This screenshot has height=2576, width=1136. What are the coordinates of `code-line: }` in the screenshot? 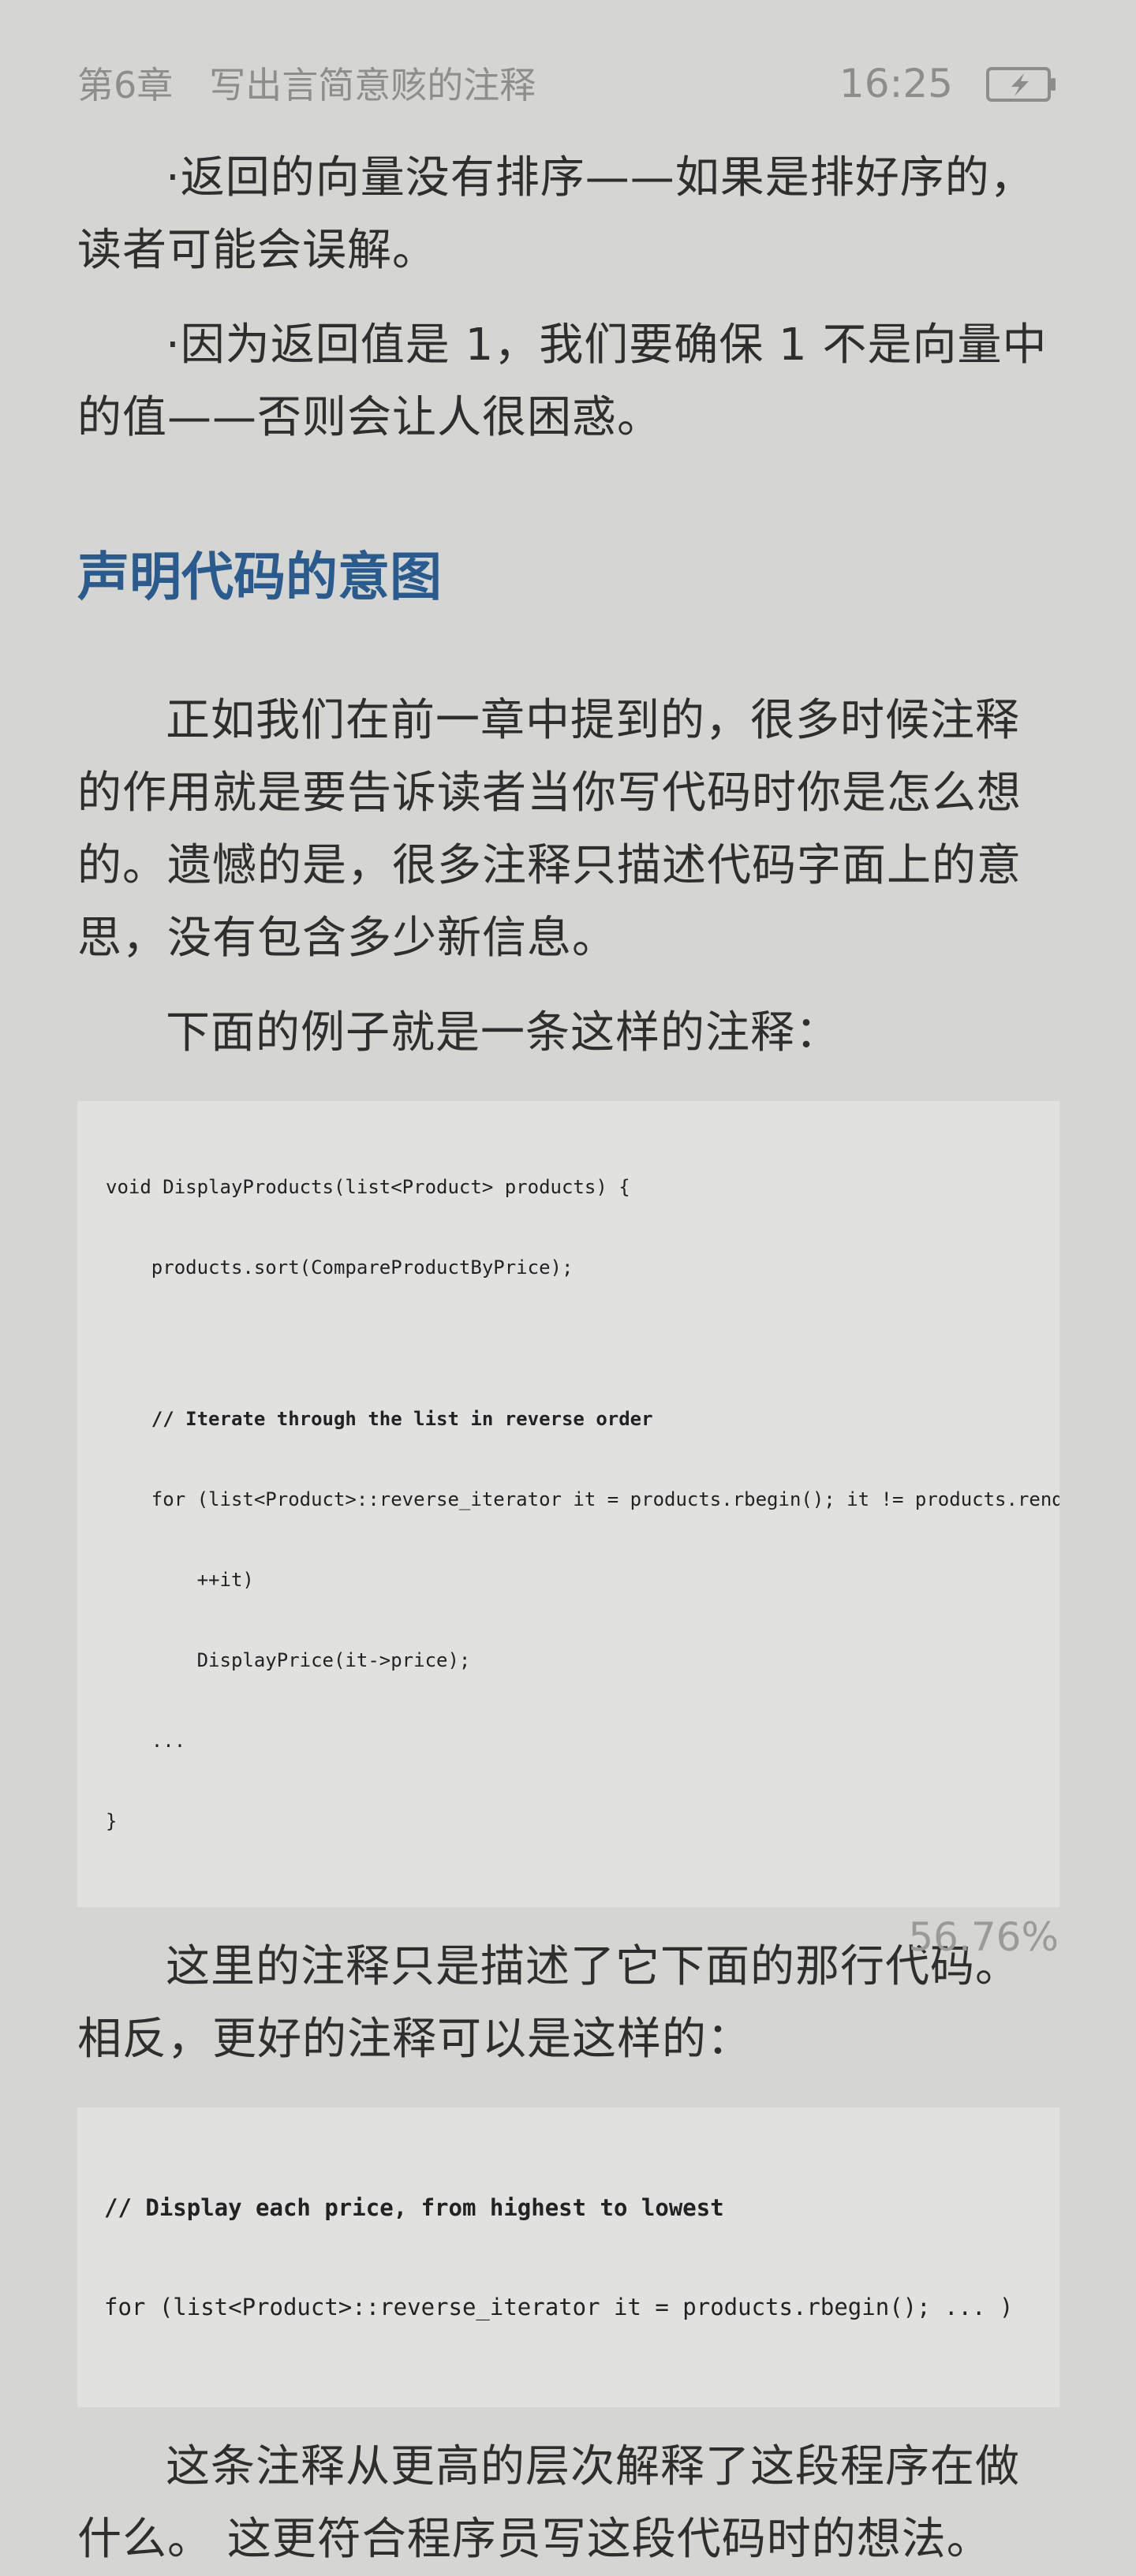 It's located at (112, 1821).